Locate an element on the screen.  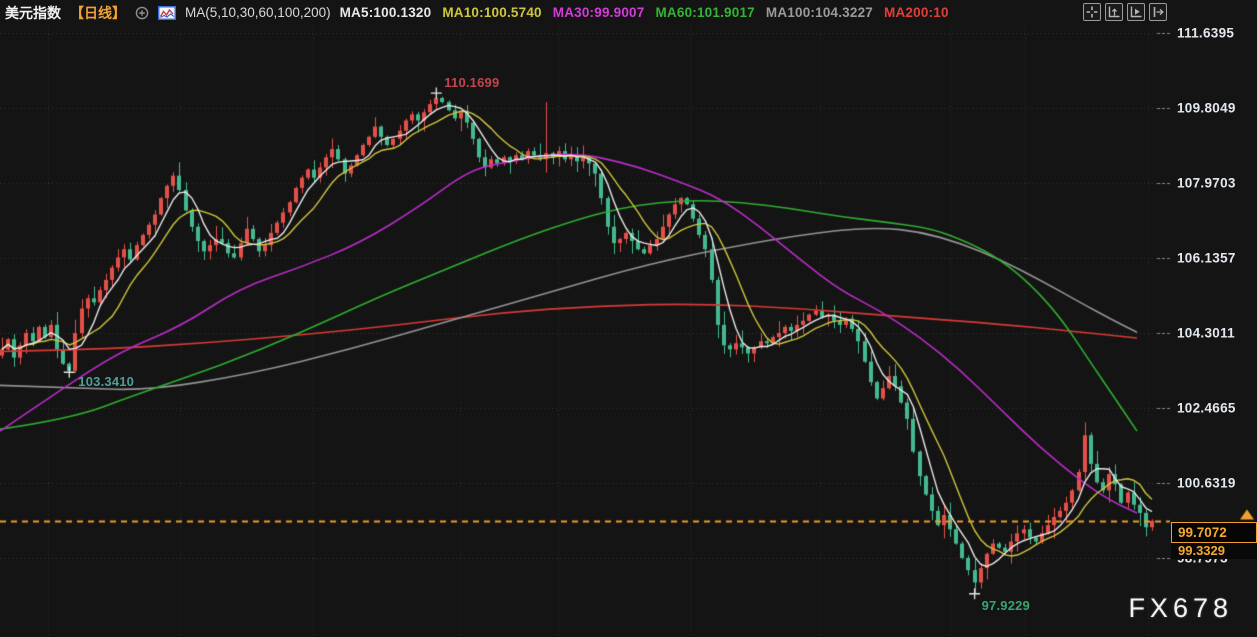
secondary-price-badge: 99.3329 is located at coordinates (1214, 550).